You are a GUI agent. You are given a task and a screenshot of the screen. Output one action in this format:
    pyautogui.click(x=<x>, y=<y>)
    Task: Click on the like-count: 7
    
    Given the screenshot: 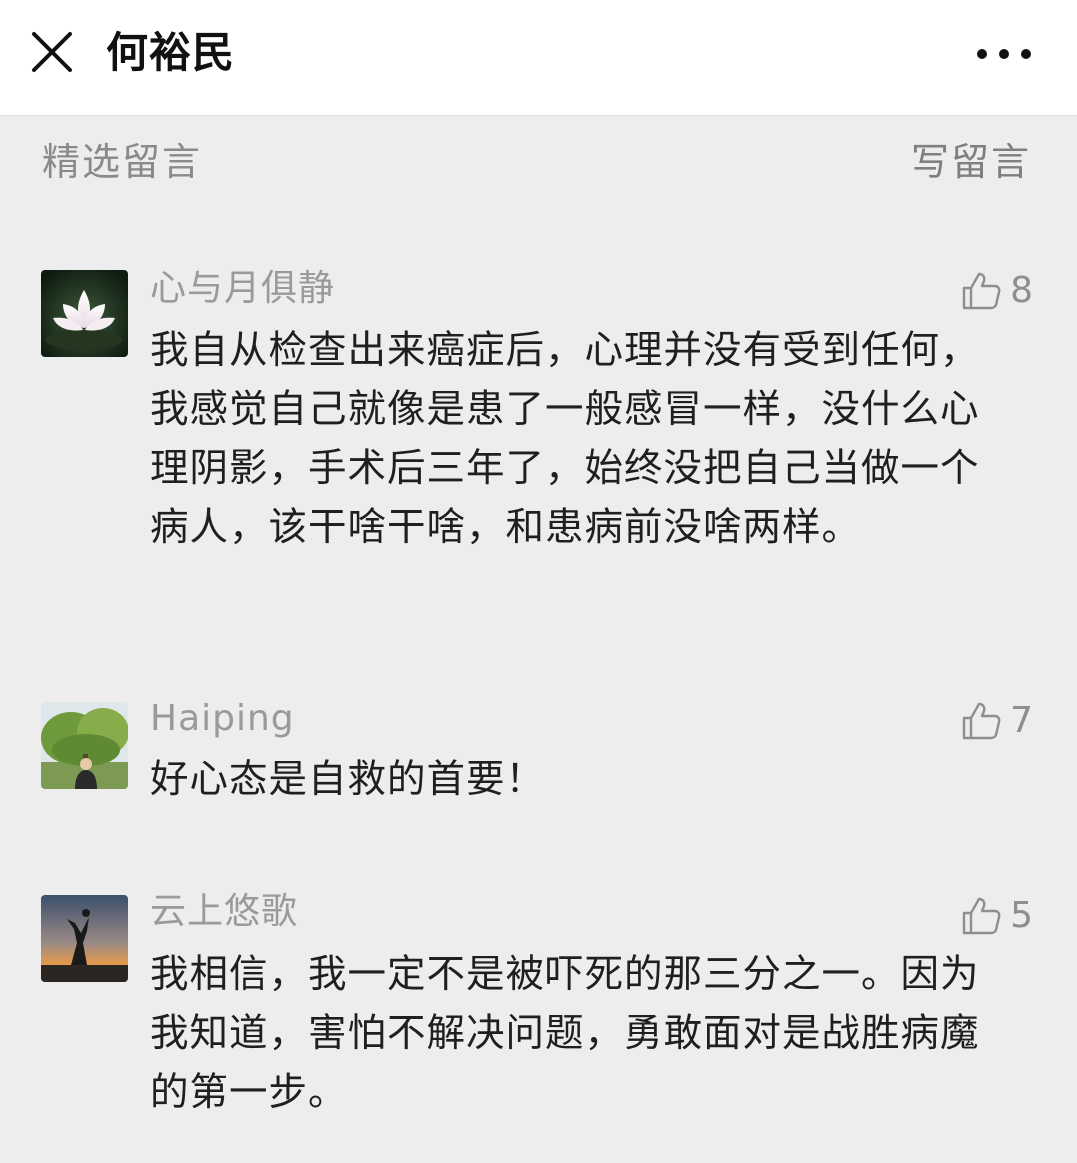 What is the action you would take?
    pyautogui.click(x=1021, y=720)
    